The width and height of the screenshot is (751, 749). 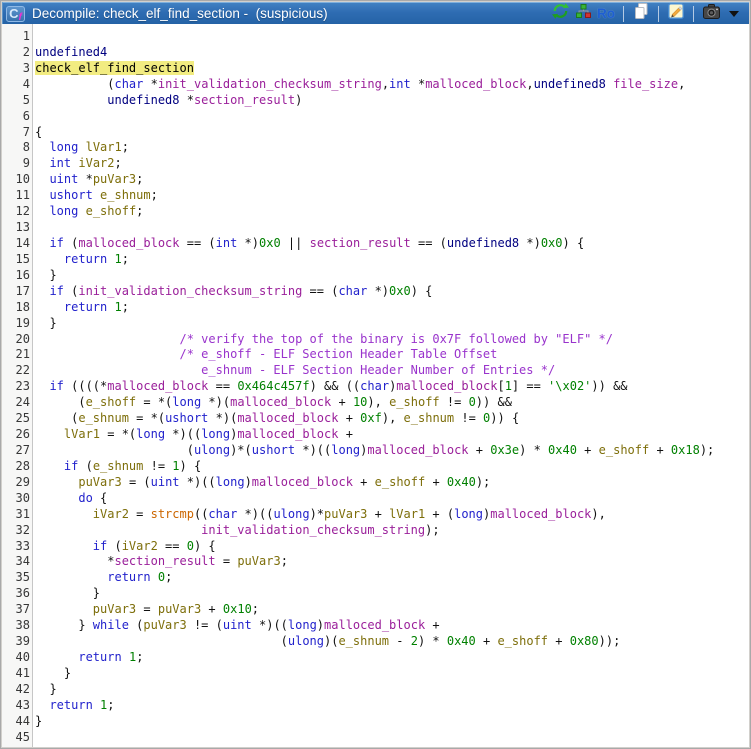 What do you see at coordinates (392, 180) in the screenshot?
I see `code-line-10: uint *puVar3;` at bounding box center [392, 180].